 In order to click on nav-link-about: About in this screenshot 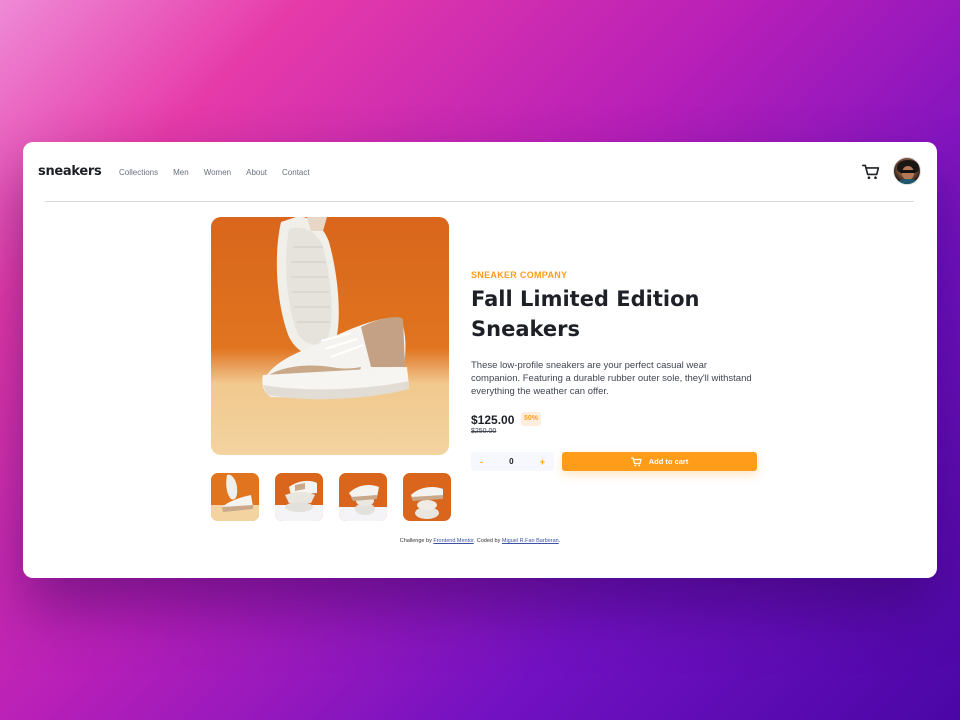, I will do `click(256, 172)`.